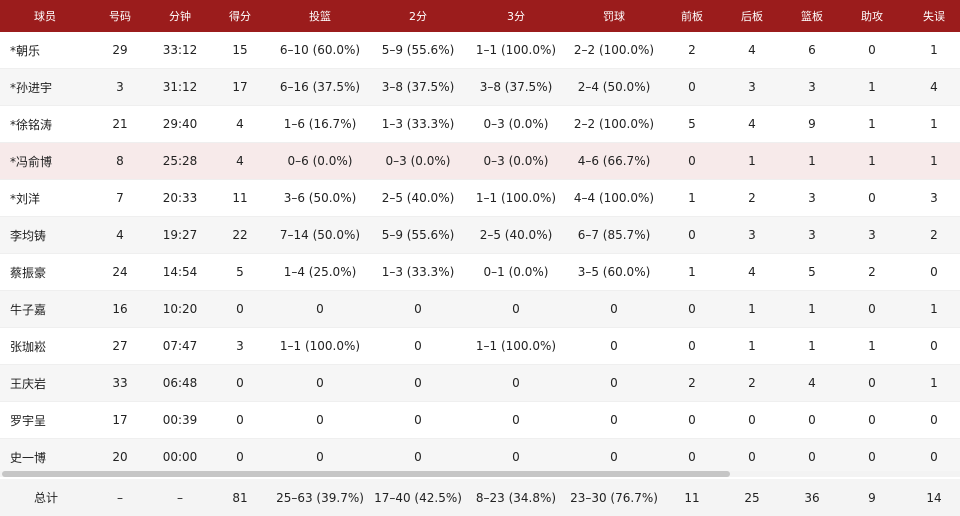 This screenshot has width=960, height=516. Describe the element at coordinates (120, 235) in the screenshot. I see `stat-number: 4` at that location.